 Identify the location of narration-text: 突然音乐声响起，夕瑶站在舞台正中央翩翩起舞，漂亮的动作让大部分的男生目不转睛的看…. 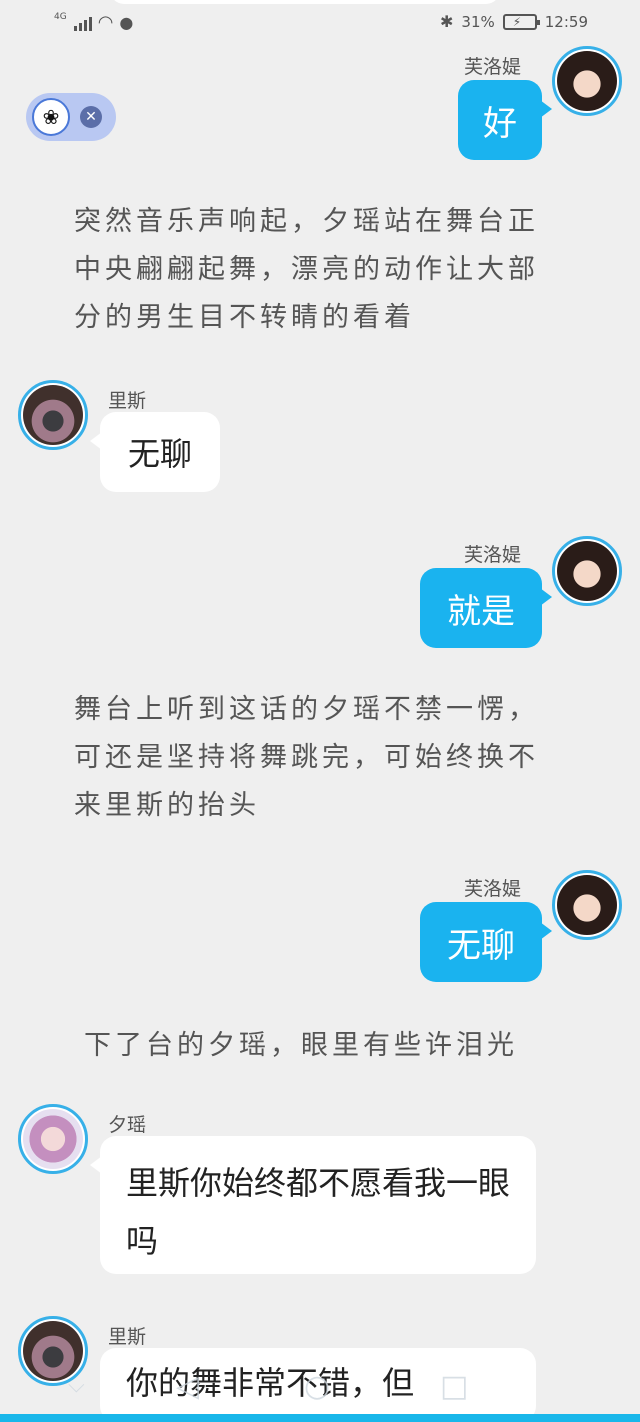
(306, 269).